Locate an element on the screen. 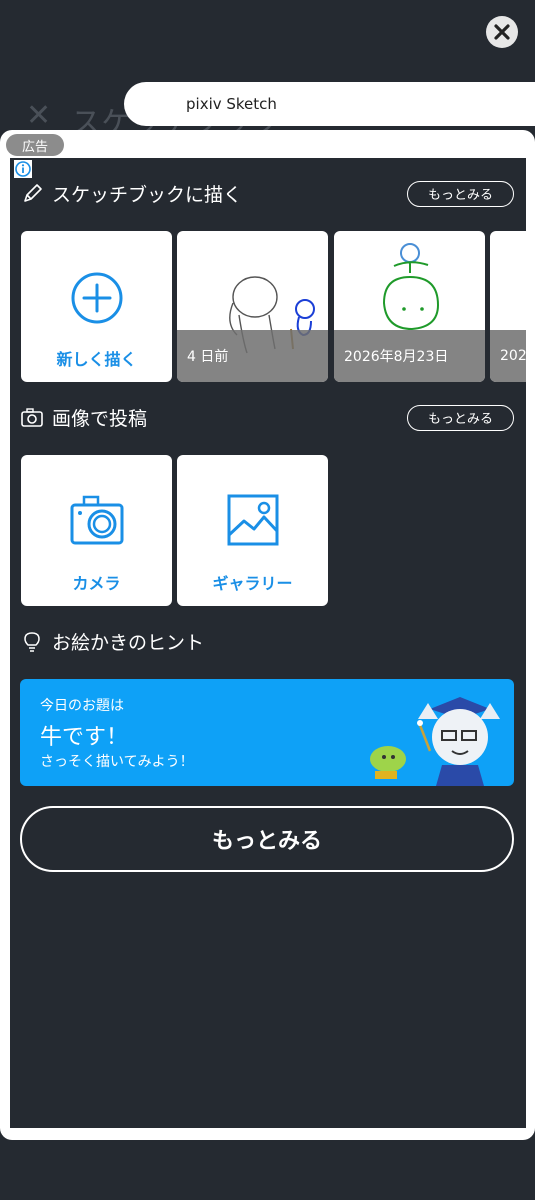 The height and width of the screenshot is (1200, 535). gallery-label: ギャラリー is located at coordinates (252, 583).